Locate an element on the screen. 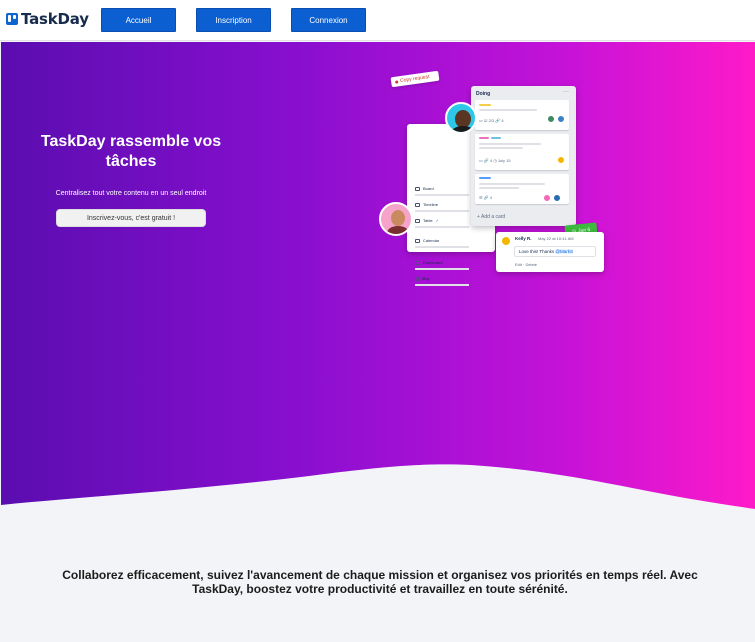 Image resolution: width=755 pixels, height=642 pixels. table-icon is located at coordinates (417, 220).